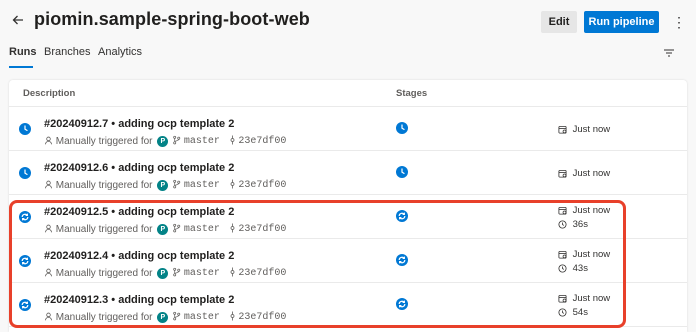 This screenshot has width=696, height=332. Describe the element at coordinates (120, 52) in the screenshot. I see `tab-analytics: Analytics` at that location.